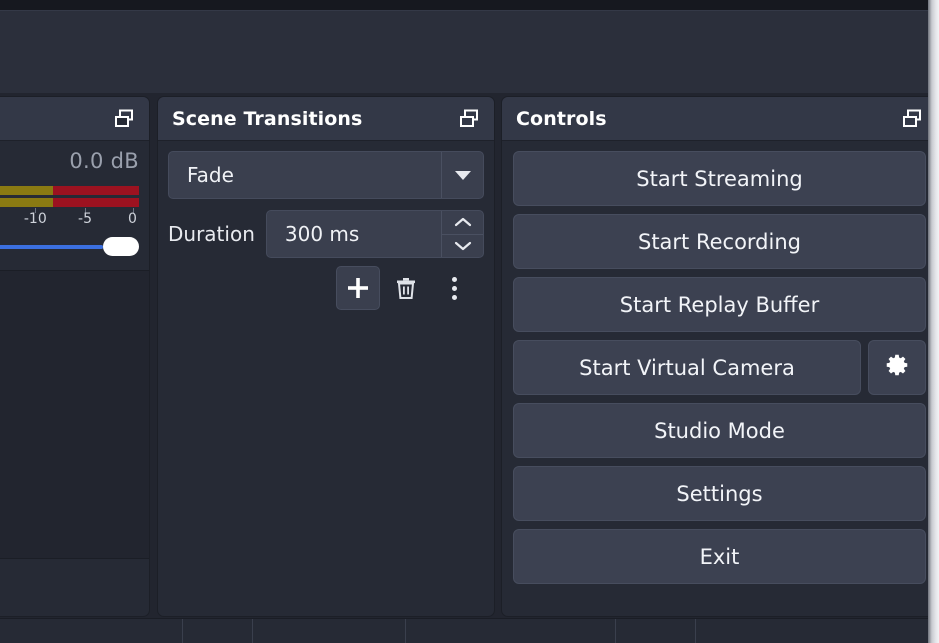 The image size is (939, 643). I want to click on audio-meter-scale: -20 -15 -10 -5 0, so click(69, 218).